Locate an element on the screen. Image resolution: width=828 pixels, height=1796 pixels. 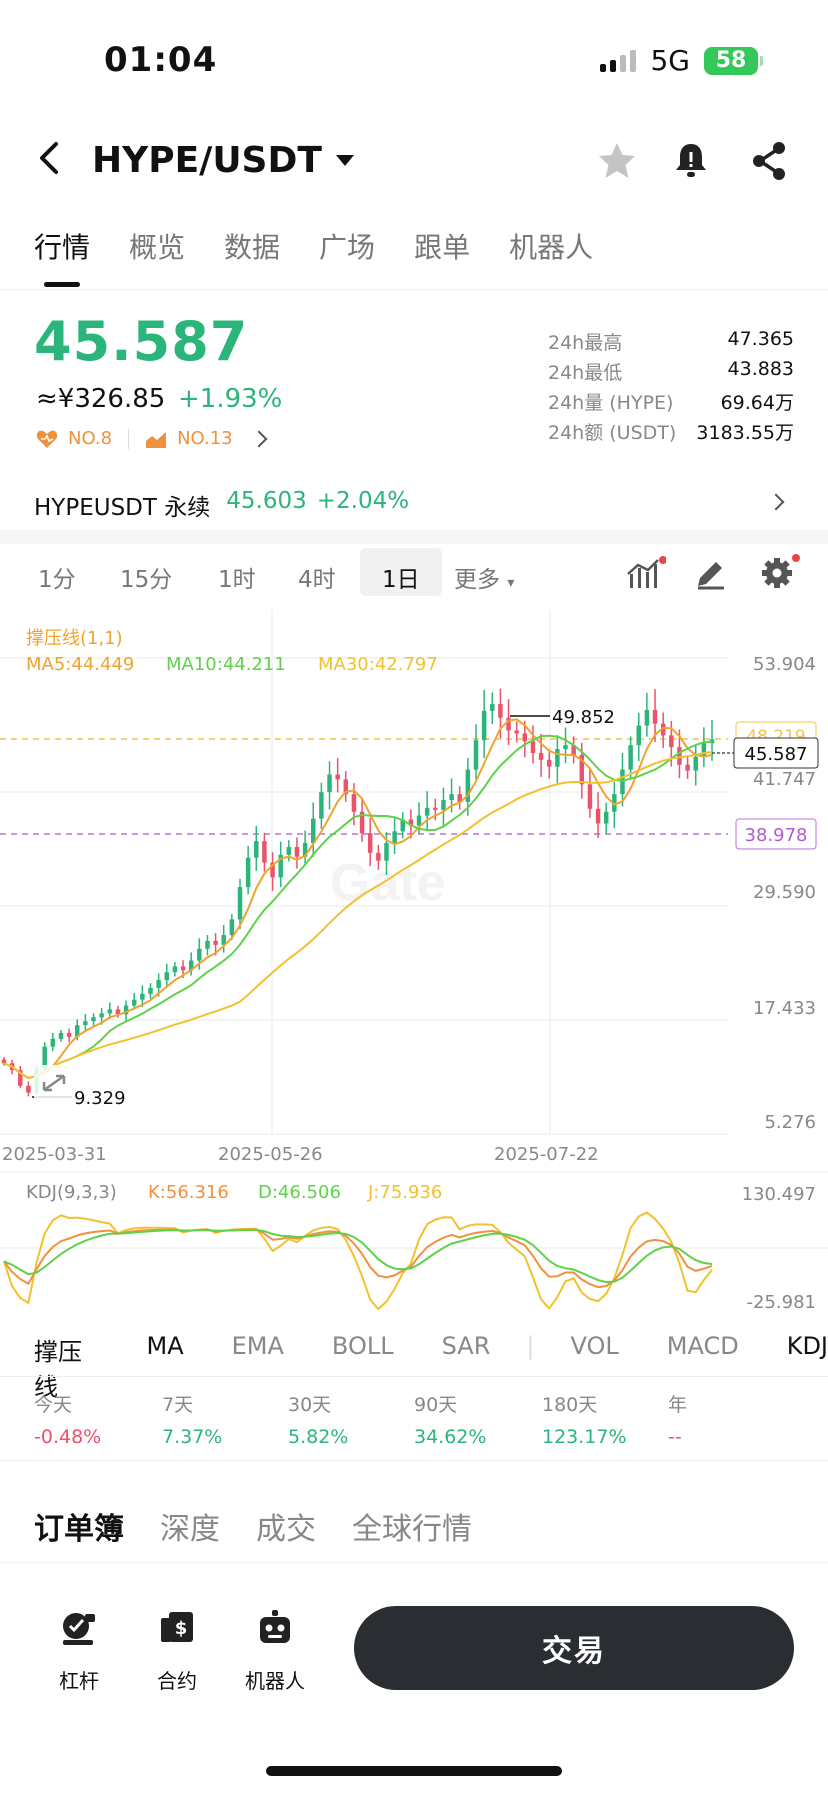
heart-rank-icon is located at coordinates (47, 439).